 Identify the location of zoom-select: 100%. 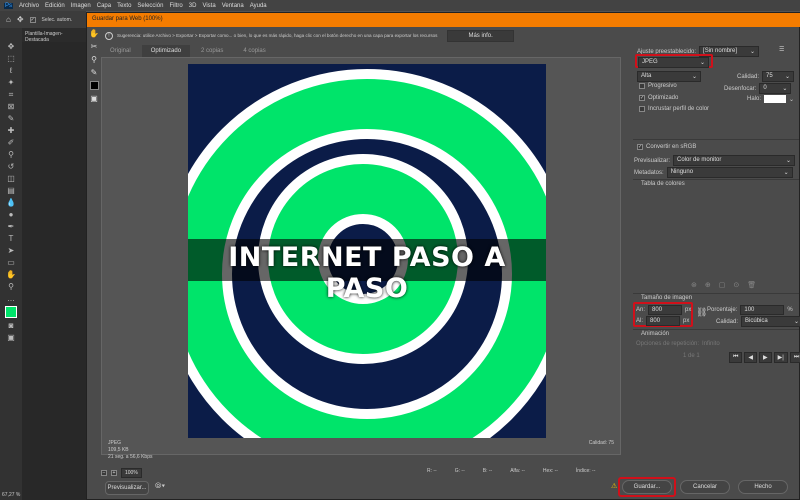
(131, 473).